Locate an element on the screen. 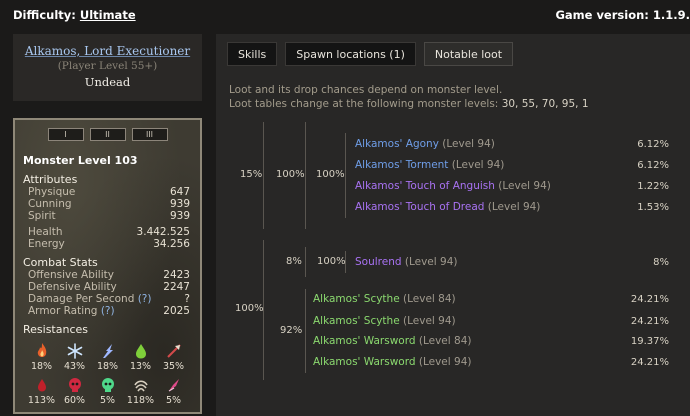 The image size is (690, 416). stats-tab-2: II is located at coordinates (107, 134).